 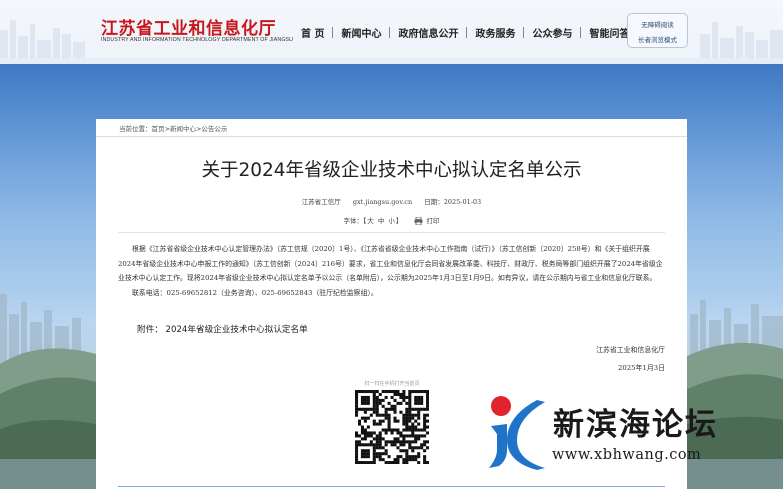 What do you see at coordinates (641, 368) in the screenshot?
I see `signature-date: 2025年1月3日` at bounding box center [641, 368].